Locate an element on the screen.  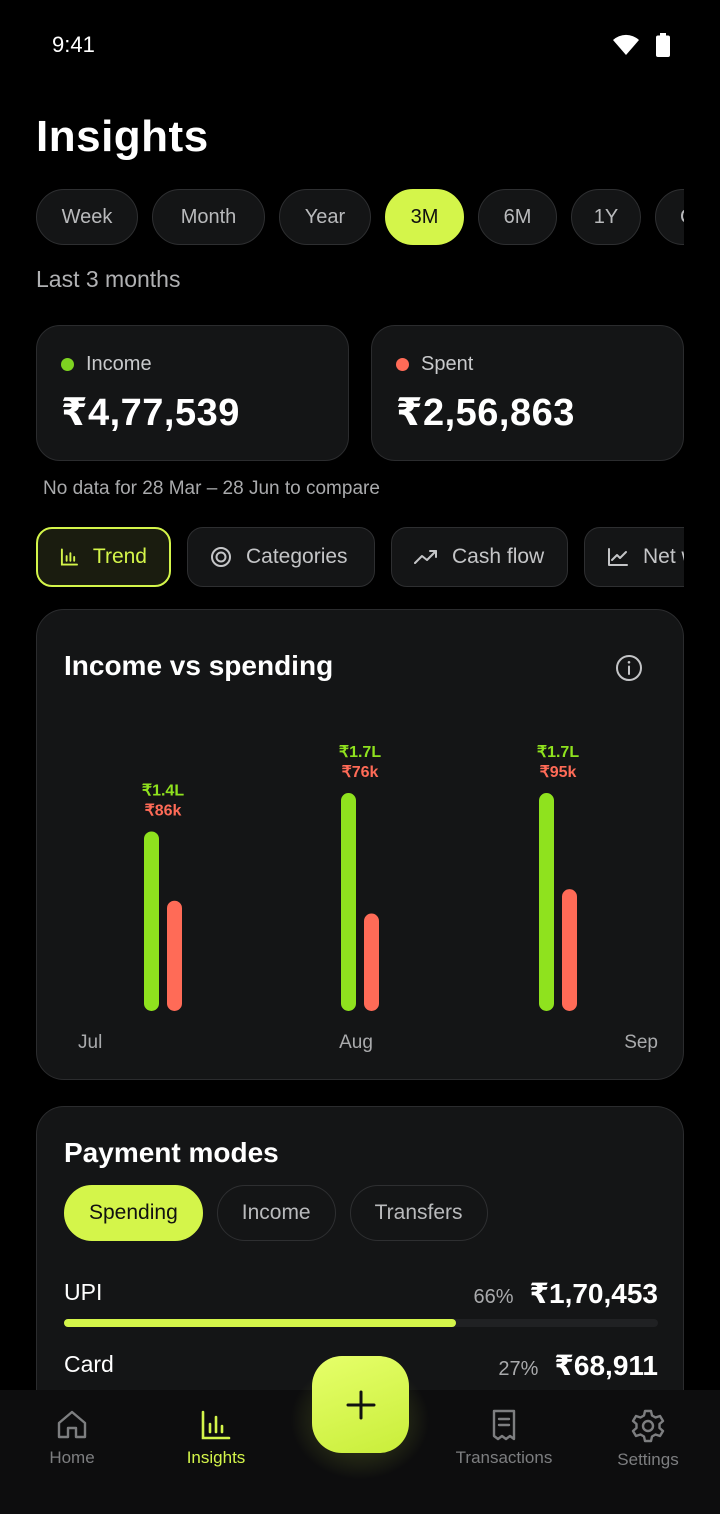
tab-net-worth-label: Net w is located at coordinates (663, 556).